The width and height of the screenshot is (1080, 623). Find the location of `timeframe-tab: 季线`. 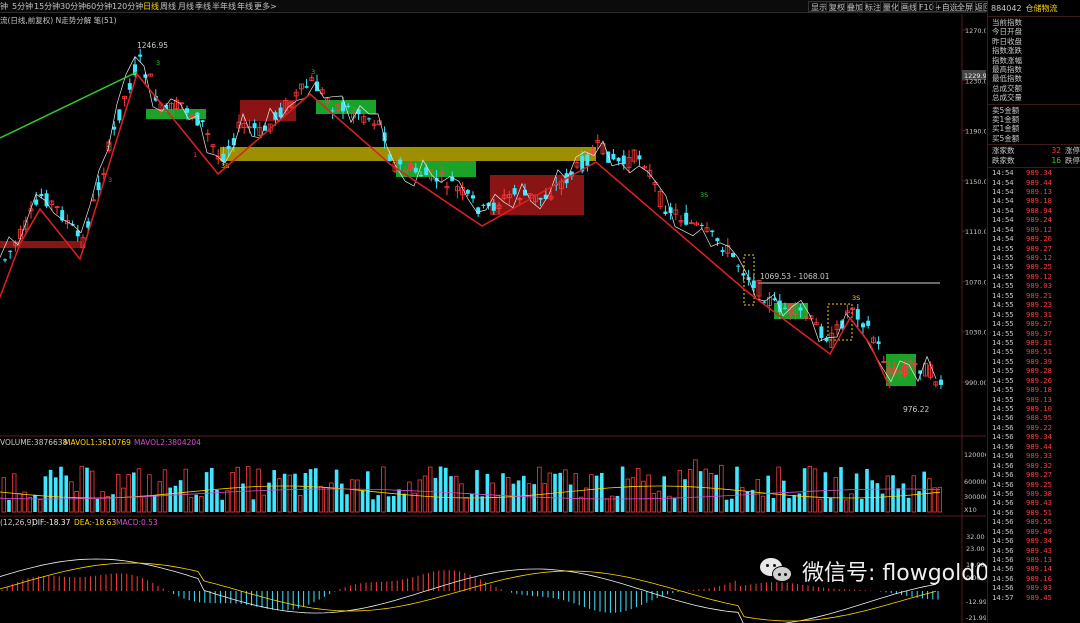

timeframe-tab: 季线 is located at coordinates (203, 6).